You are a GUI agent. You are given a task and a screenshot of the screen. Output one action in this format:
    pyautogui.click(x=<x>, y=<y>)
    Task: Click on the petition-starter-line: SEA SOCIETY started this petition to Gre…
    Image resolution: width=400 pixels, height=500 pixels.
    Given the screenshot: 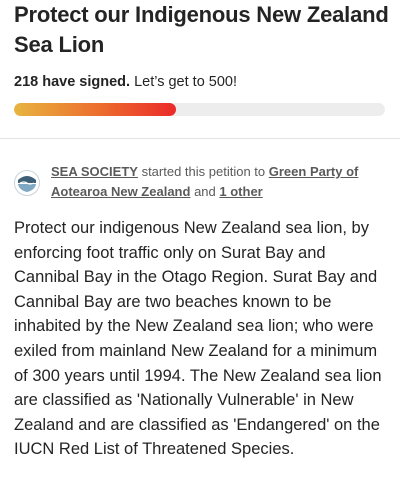 What is the action you would take?
    pyautogui.click(x=216, y=182)
    